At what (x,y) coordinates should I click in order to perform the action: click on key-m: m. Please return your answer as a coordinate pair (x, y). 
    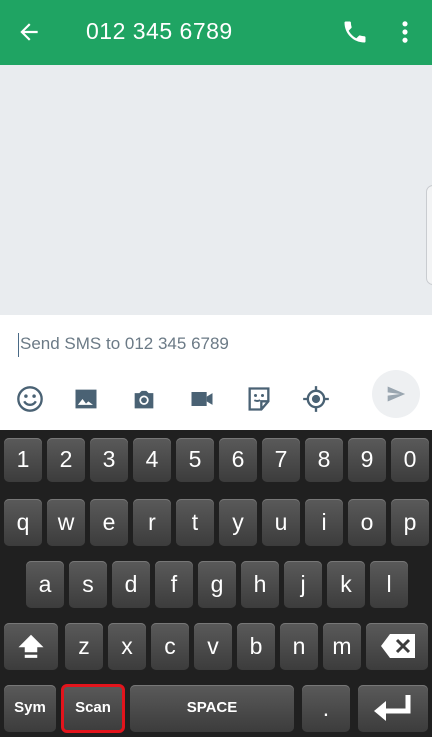
    Looking at the image, I should click on (342, 646).